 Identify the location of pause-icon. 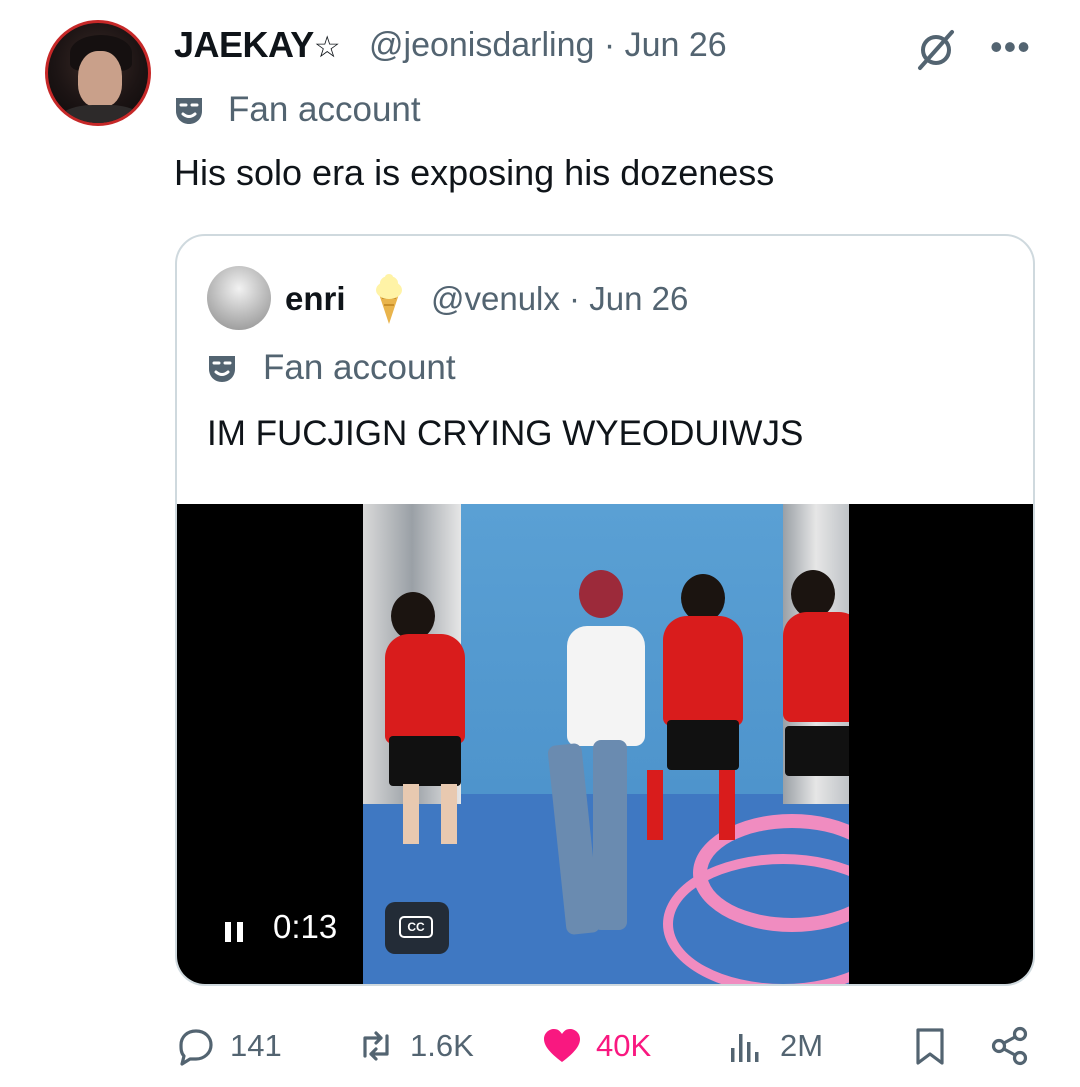
(234, 932).